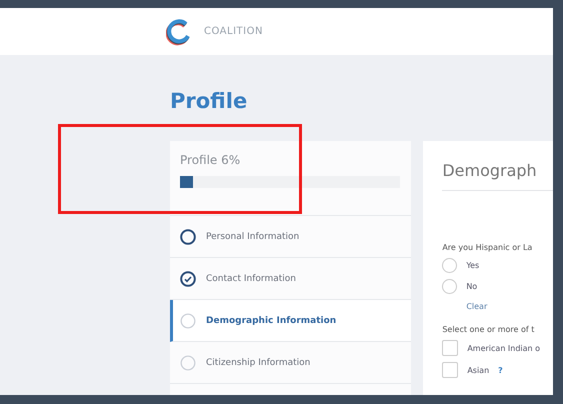  Describe the element at coordinates (233, 31) in the screenshot. I see `brand-name: COALITION` at that location.